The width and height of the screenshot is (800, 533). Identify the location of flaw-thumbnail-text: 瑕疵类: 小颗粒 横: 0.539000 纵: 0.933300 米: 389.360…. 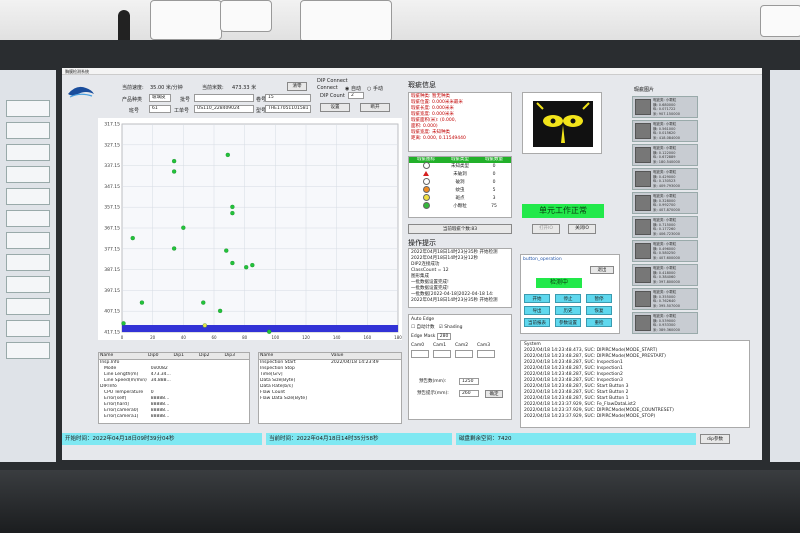
(666, 323).